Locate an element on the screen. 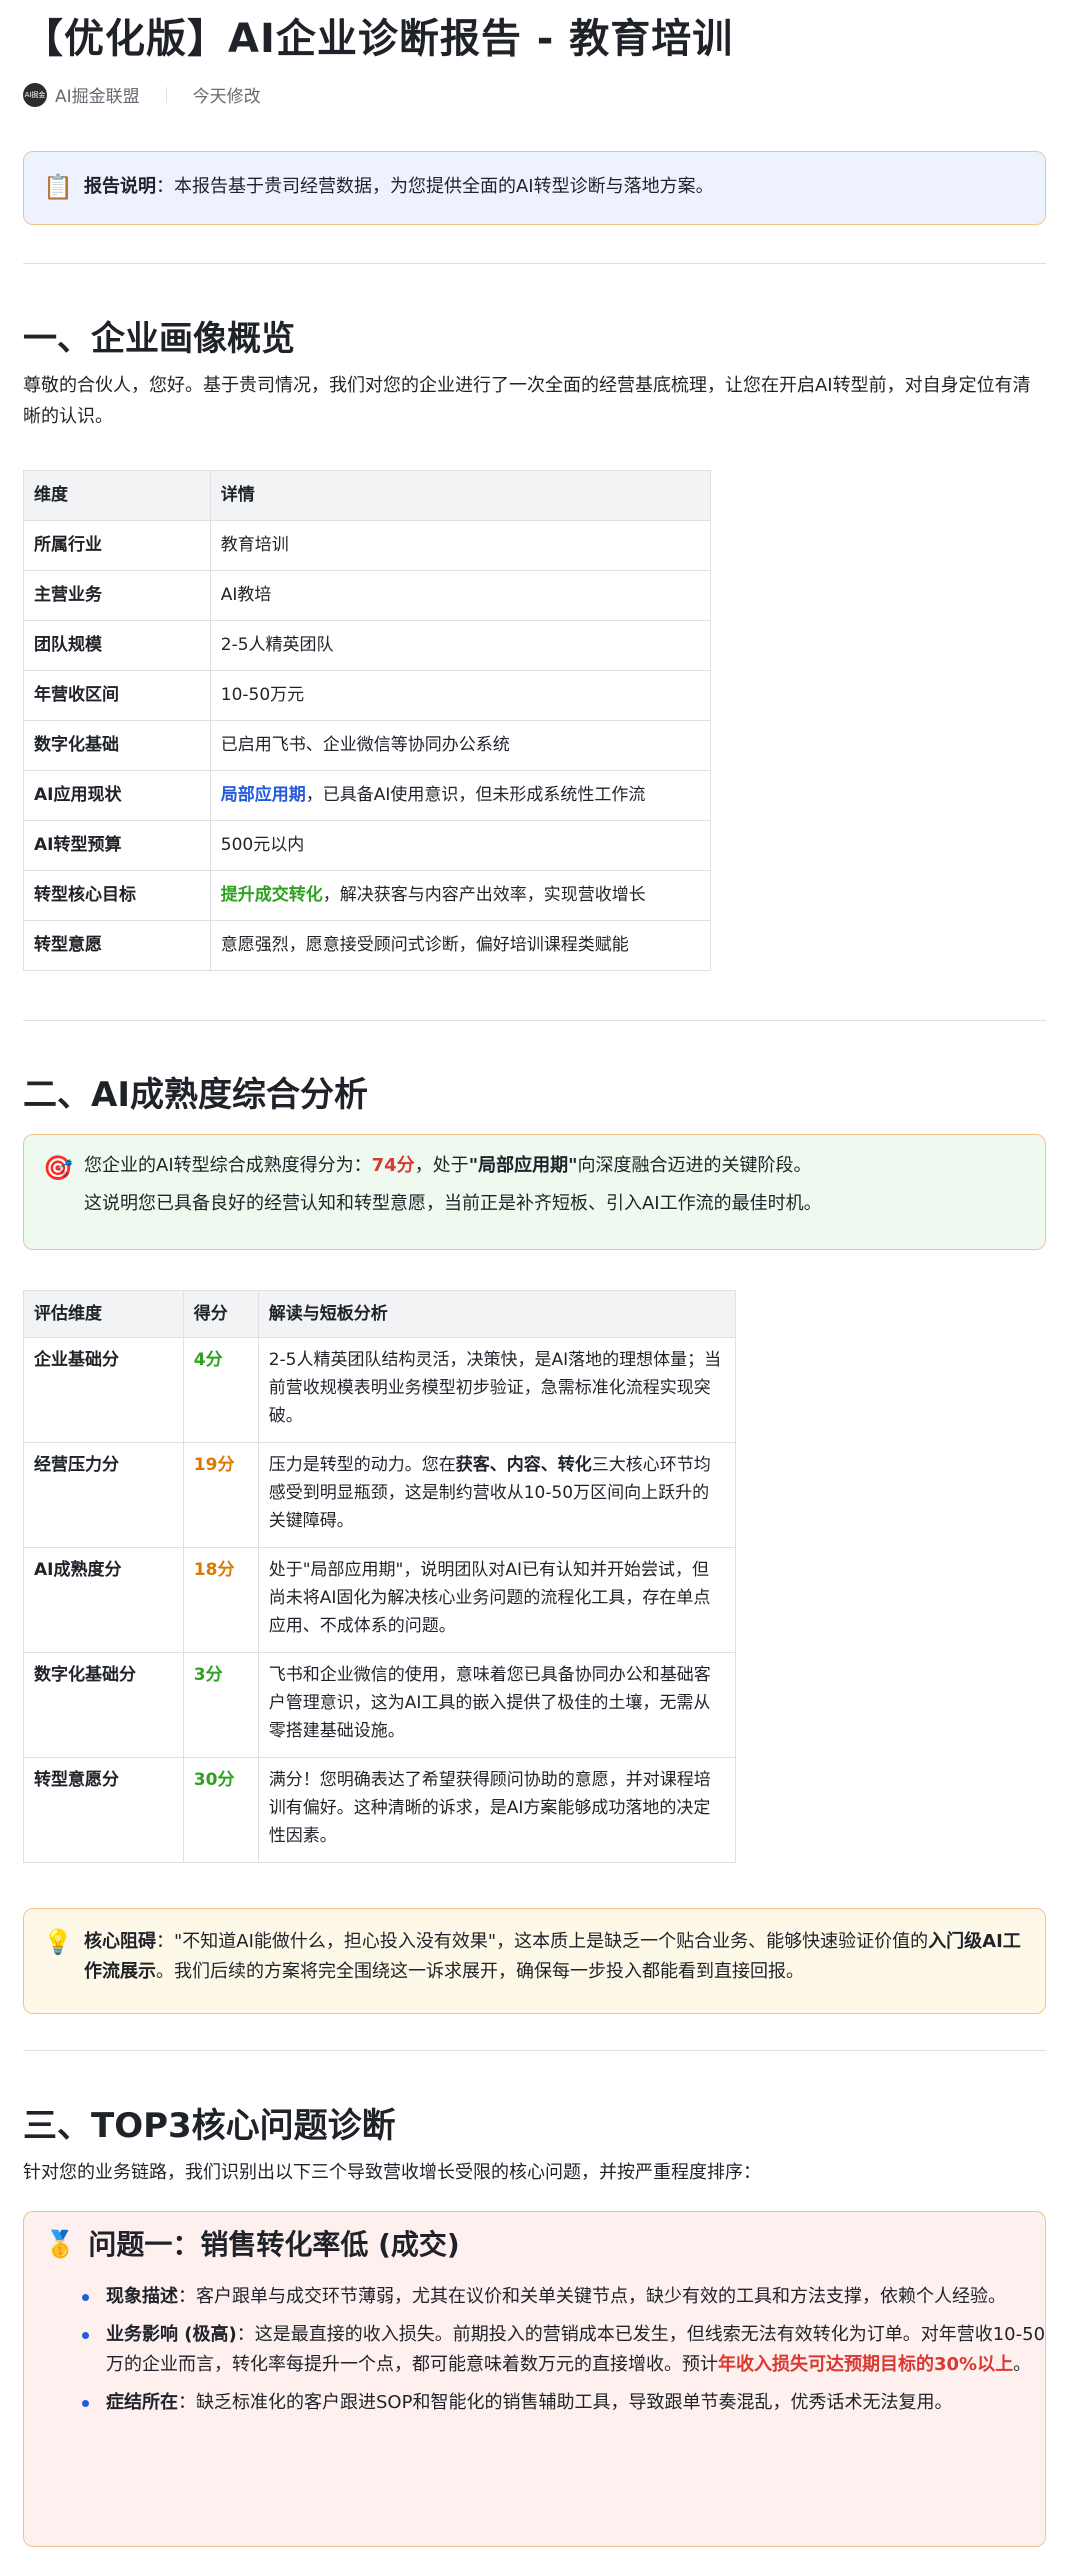 The image size is (1065, 2556). item-label: 业务影响 (极高) is located at coordinates (171, 2334).